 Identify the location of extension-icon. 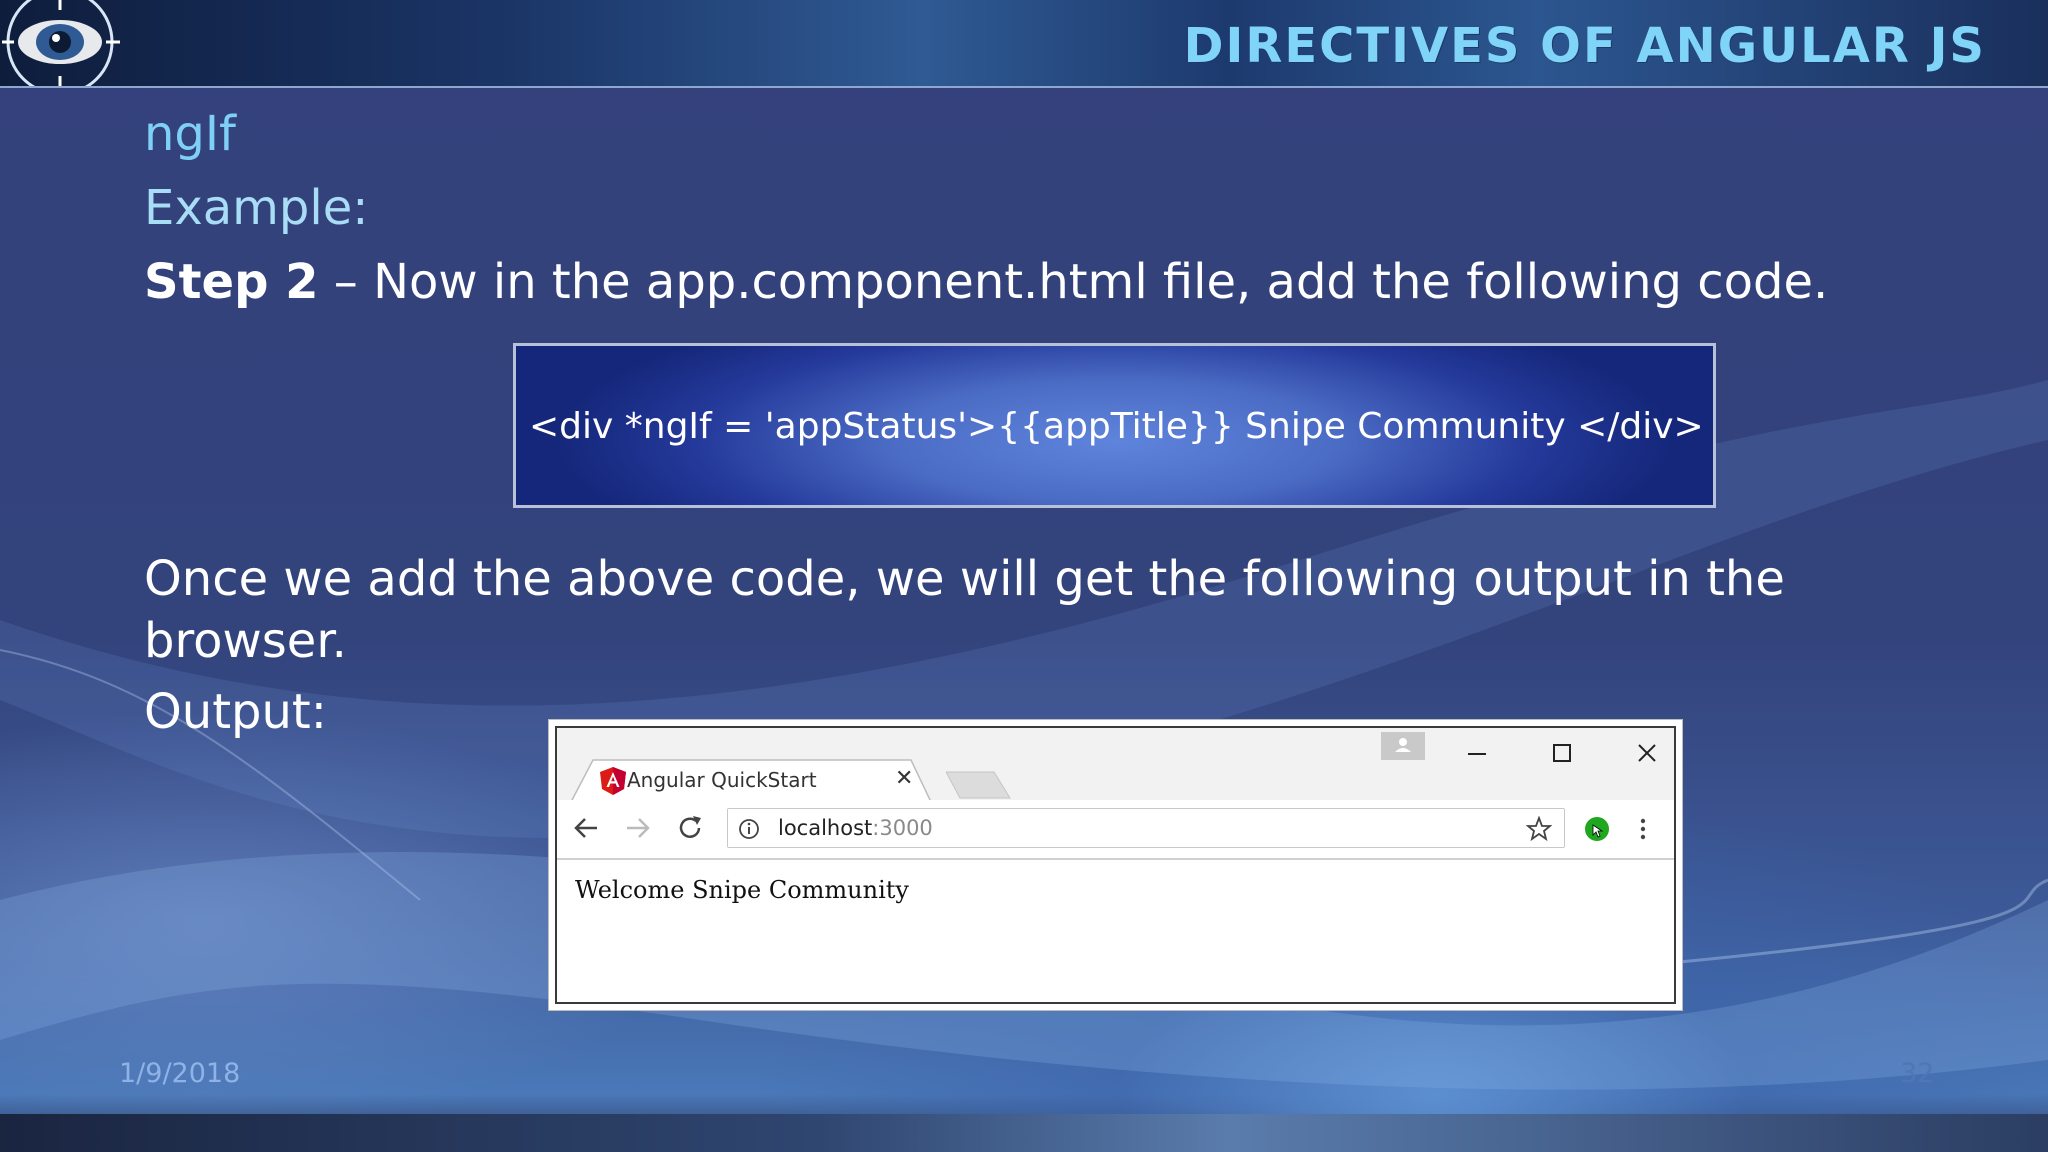
(1597, 829).